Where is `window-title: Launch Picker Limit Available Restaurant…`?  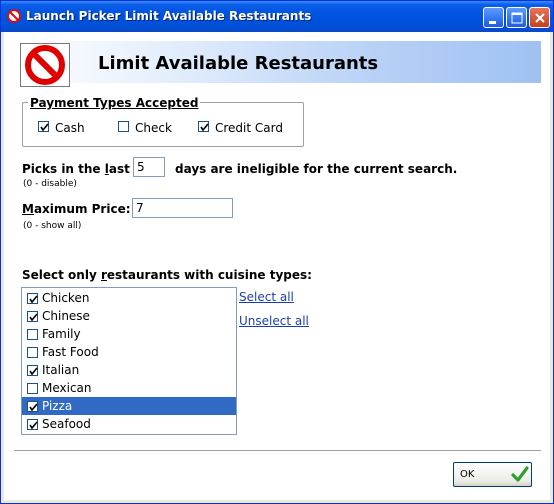
window-title: Launch Picker Limit Available Restaurant… is located at coordinates (169, 16).